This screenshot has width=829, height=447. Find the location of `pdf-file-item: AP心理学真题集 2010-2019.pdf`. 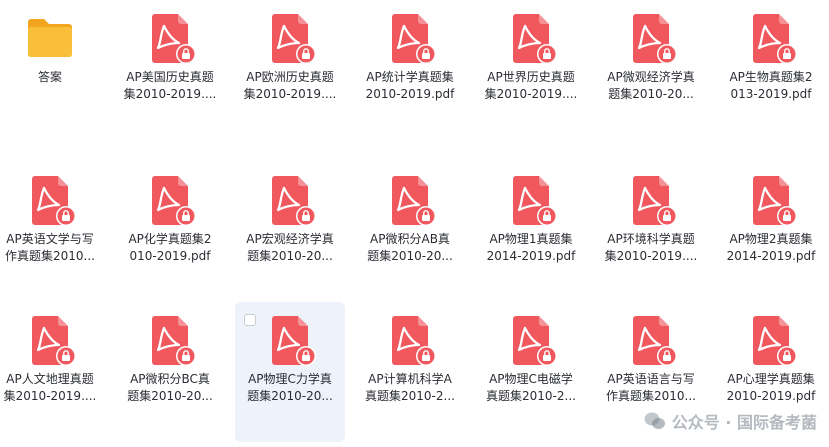

pdf-file-item: AP心理学真题集 2010-2019.pdf is located at coordinates (771, 372).